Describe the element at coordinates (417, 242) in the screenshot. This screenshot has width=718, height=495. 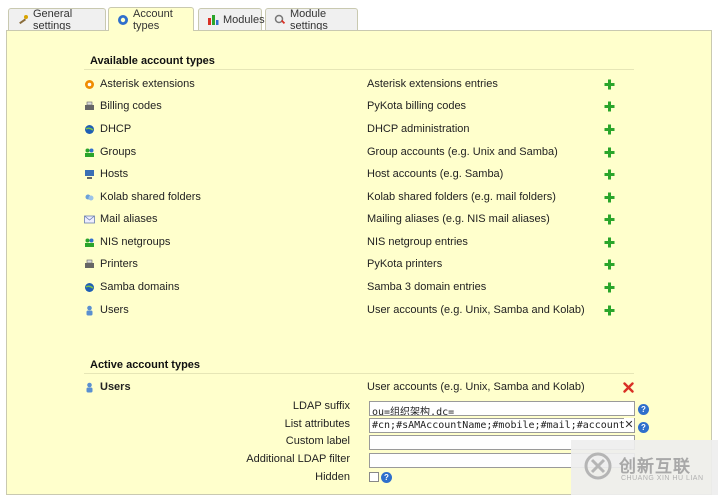
I see `account-type-description: NIS netgroup entries` at that location.